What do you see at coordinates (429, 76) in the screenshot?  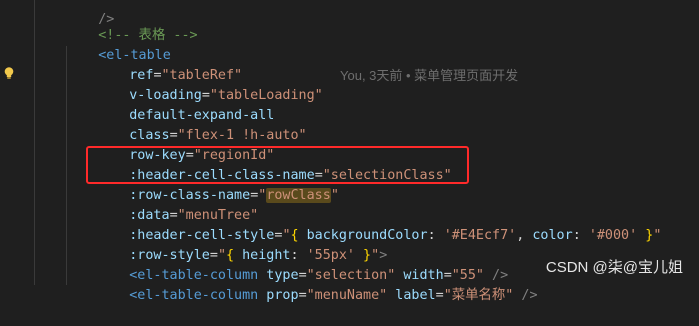 I see `git-blame-annotation: You, 3天前 • 菜单管理页面开发` at bounding box center [429, 76].